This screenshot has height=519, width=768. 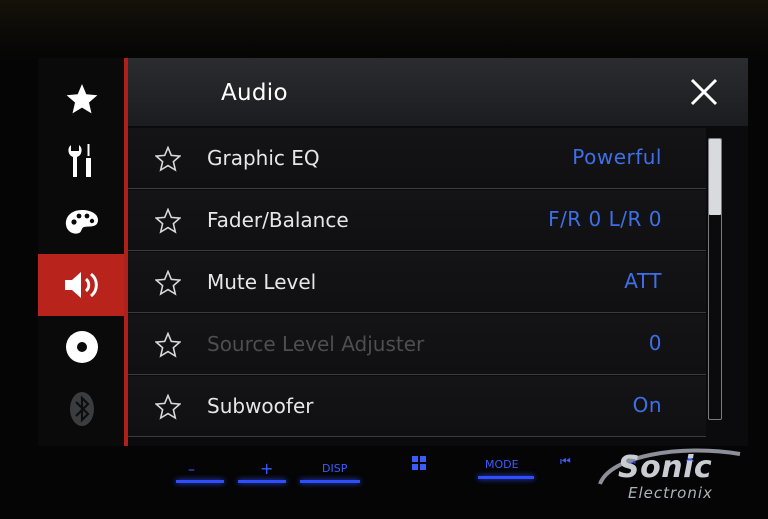 I want to click on page-title: Audio, so click(x=254, y=93).